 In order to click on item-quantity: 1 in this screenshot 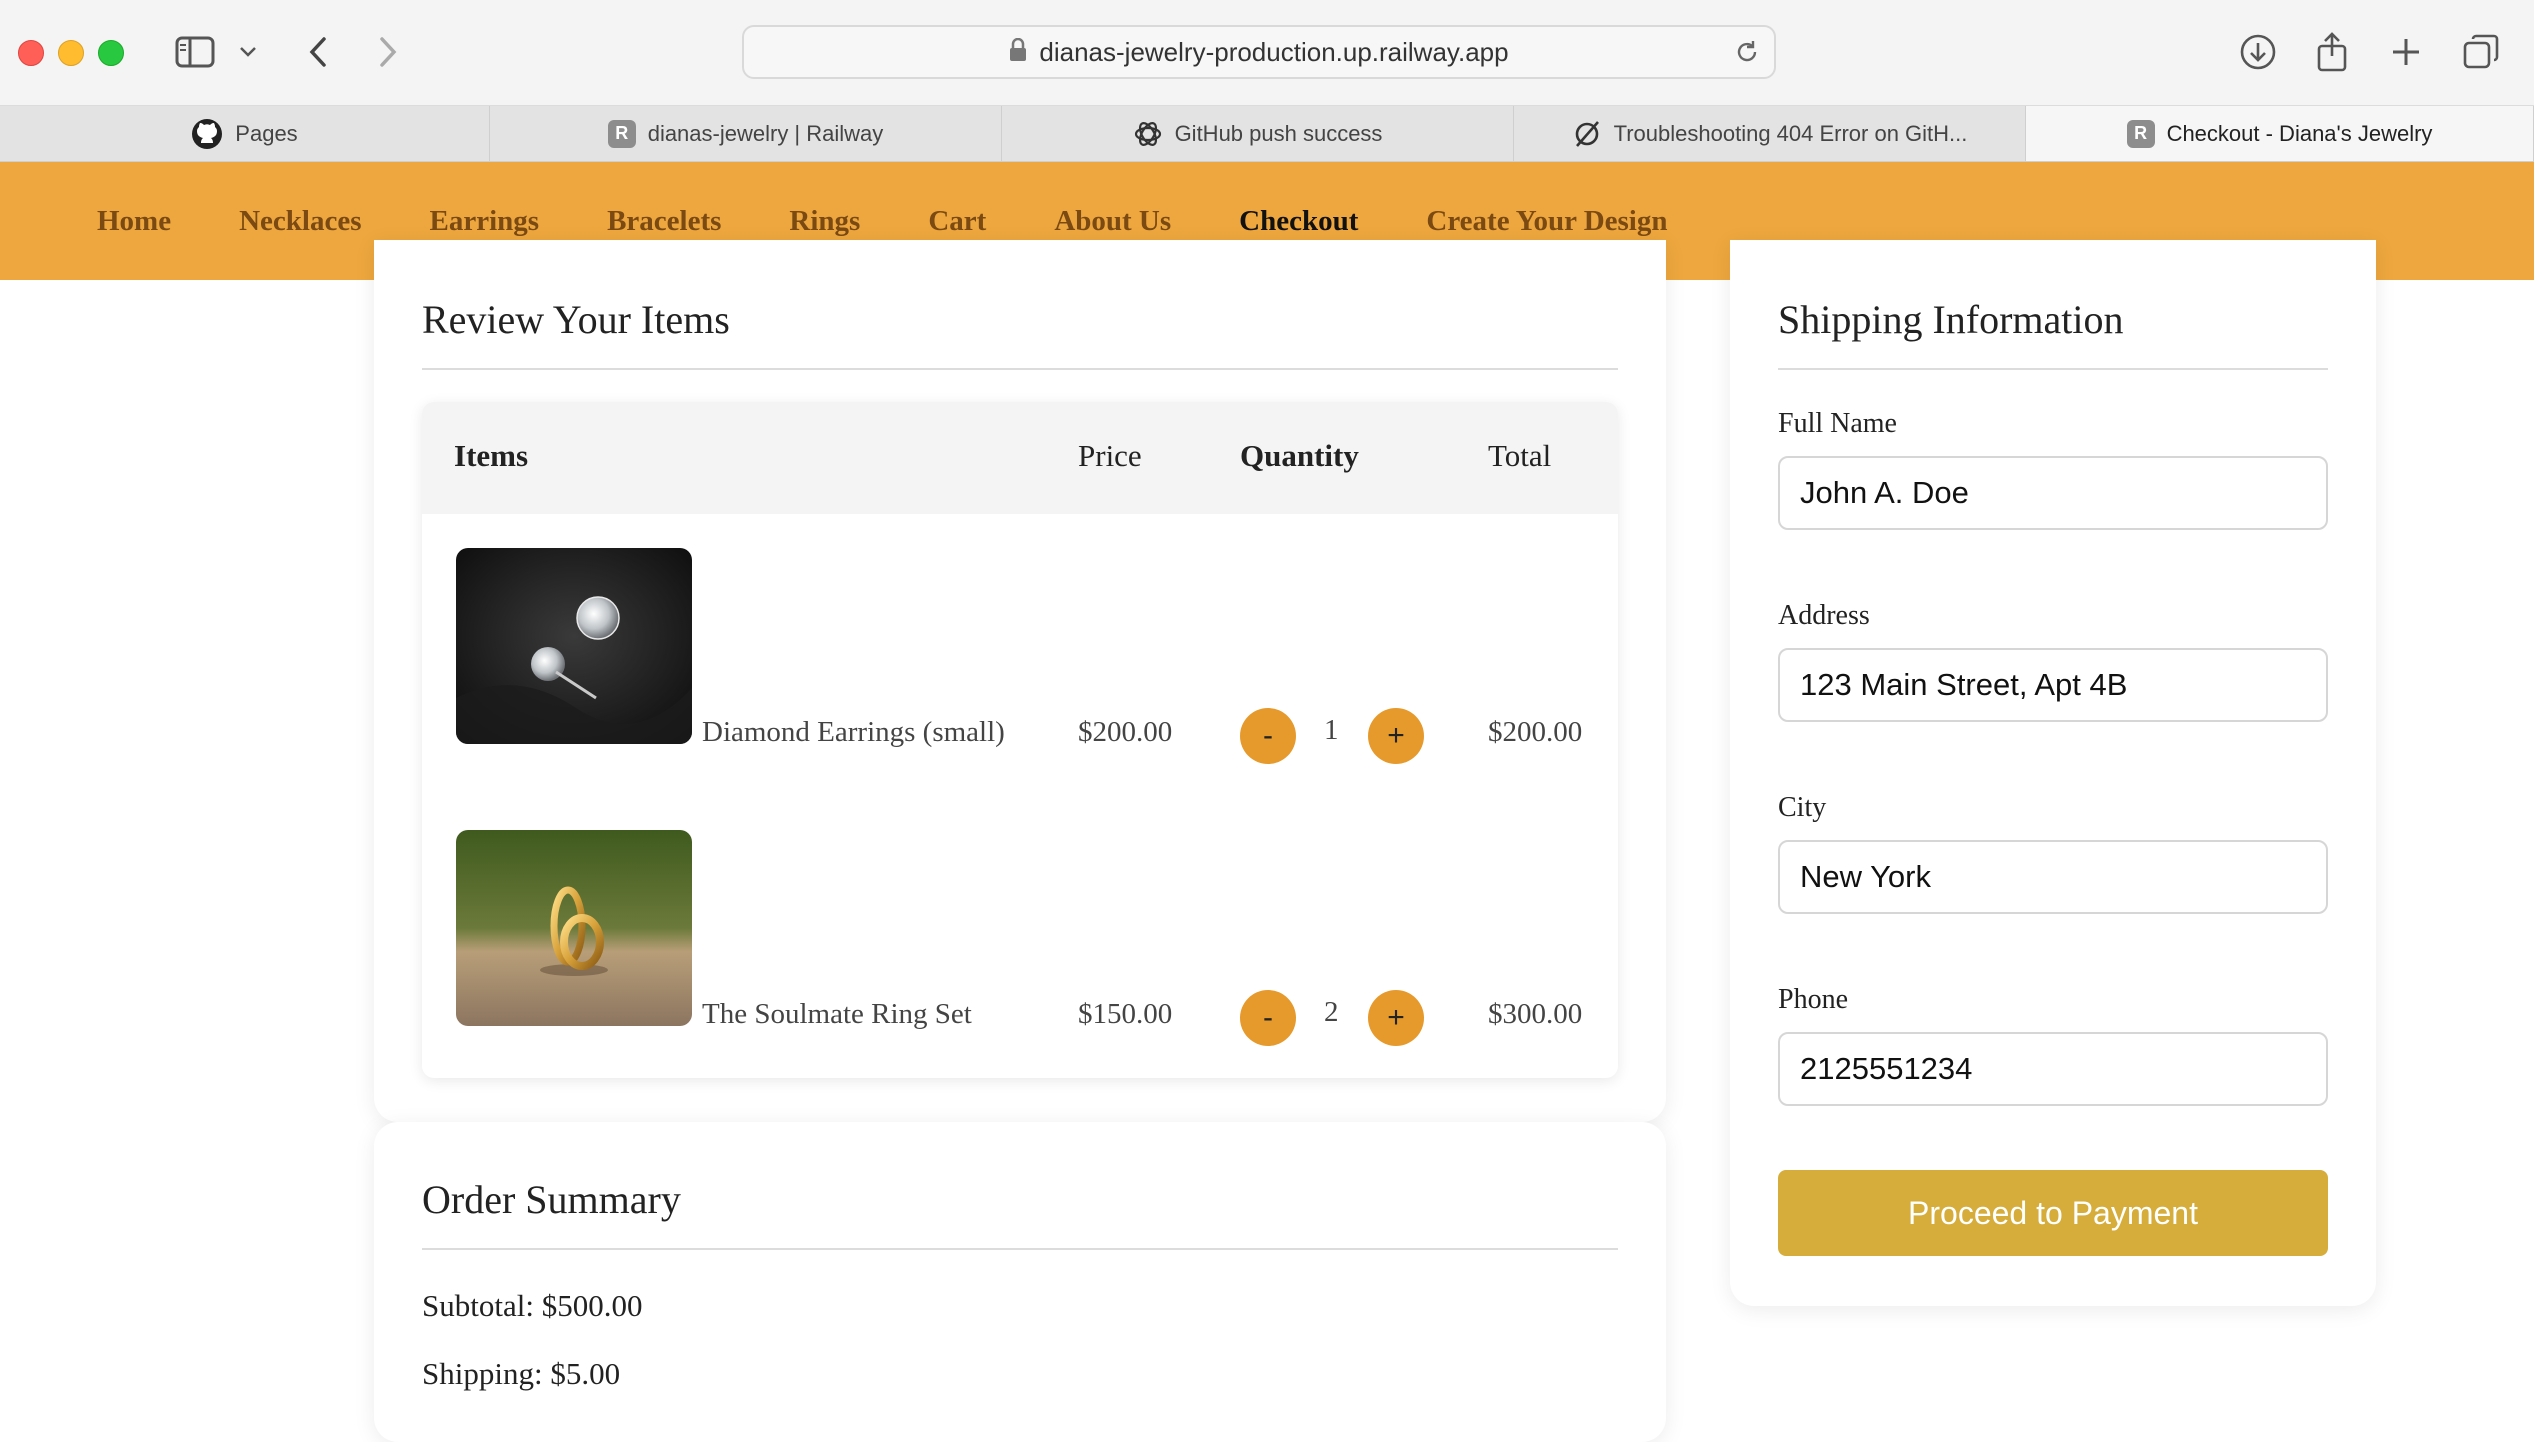, I will do `click(1331, 730)`.